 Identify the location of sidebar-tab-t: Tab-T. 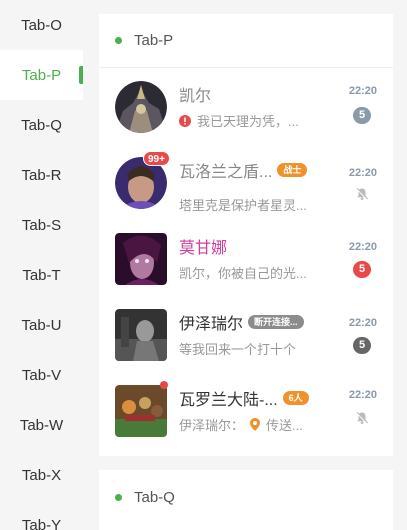
(41, 275).